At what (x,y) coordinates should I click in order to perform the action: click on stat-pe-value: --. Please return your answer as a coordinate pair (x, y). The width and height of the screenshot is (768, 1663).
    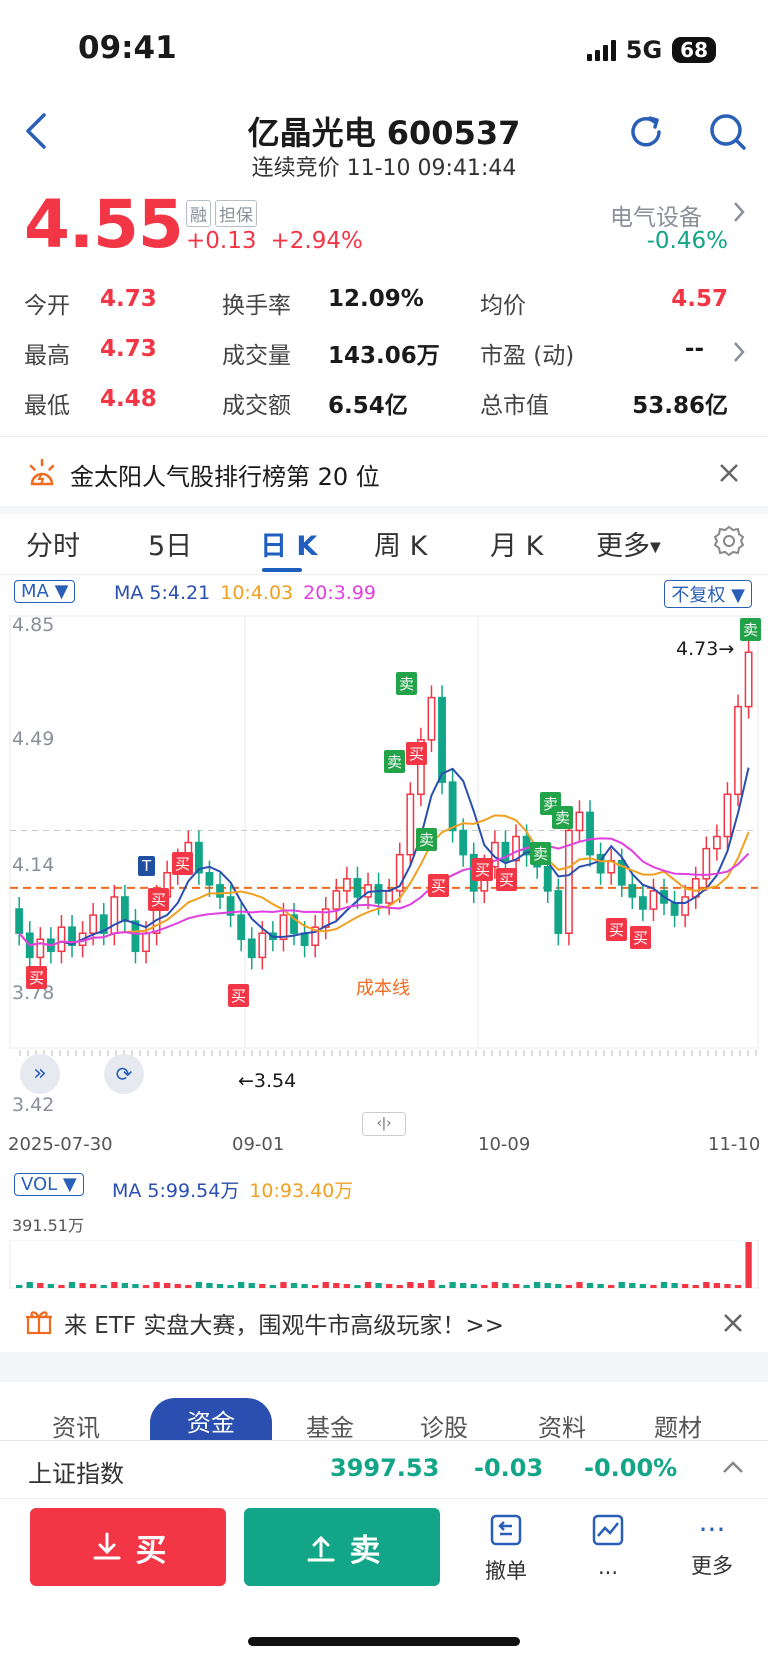
    Looking at the image, I should click on (694, 349).